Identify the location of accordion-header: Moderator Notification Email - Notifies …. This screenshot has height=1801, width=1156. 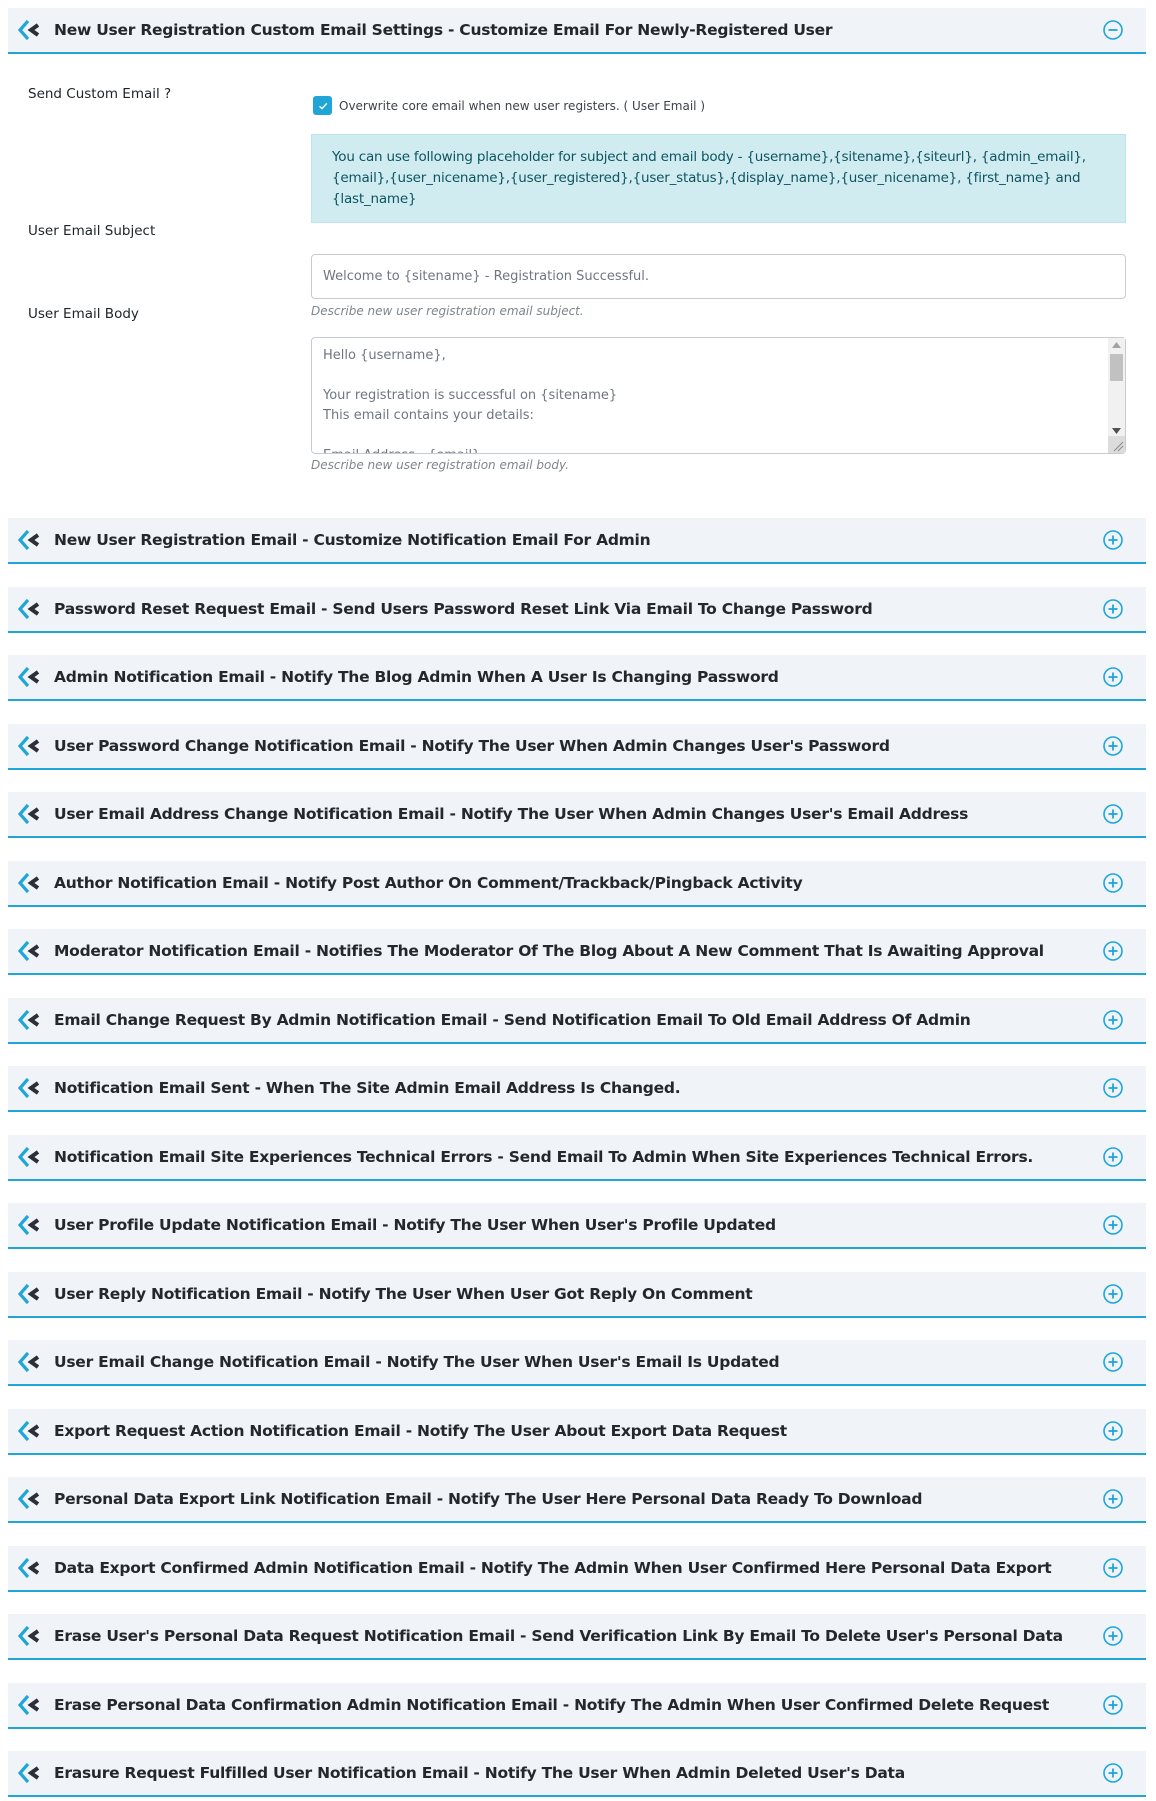
(577, 952).